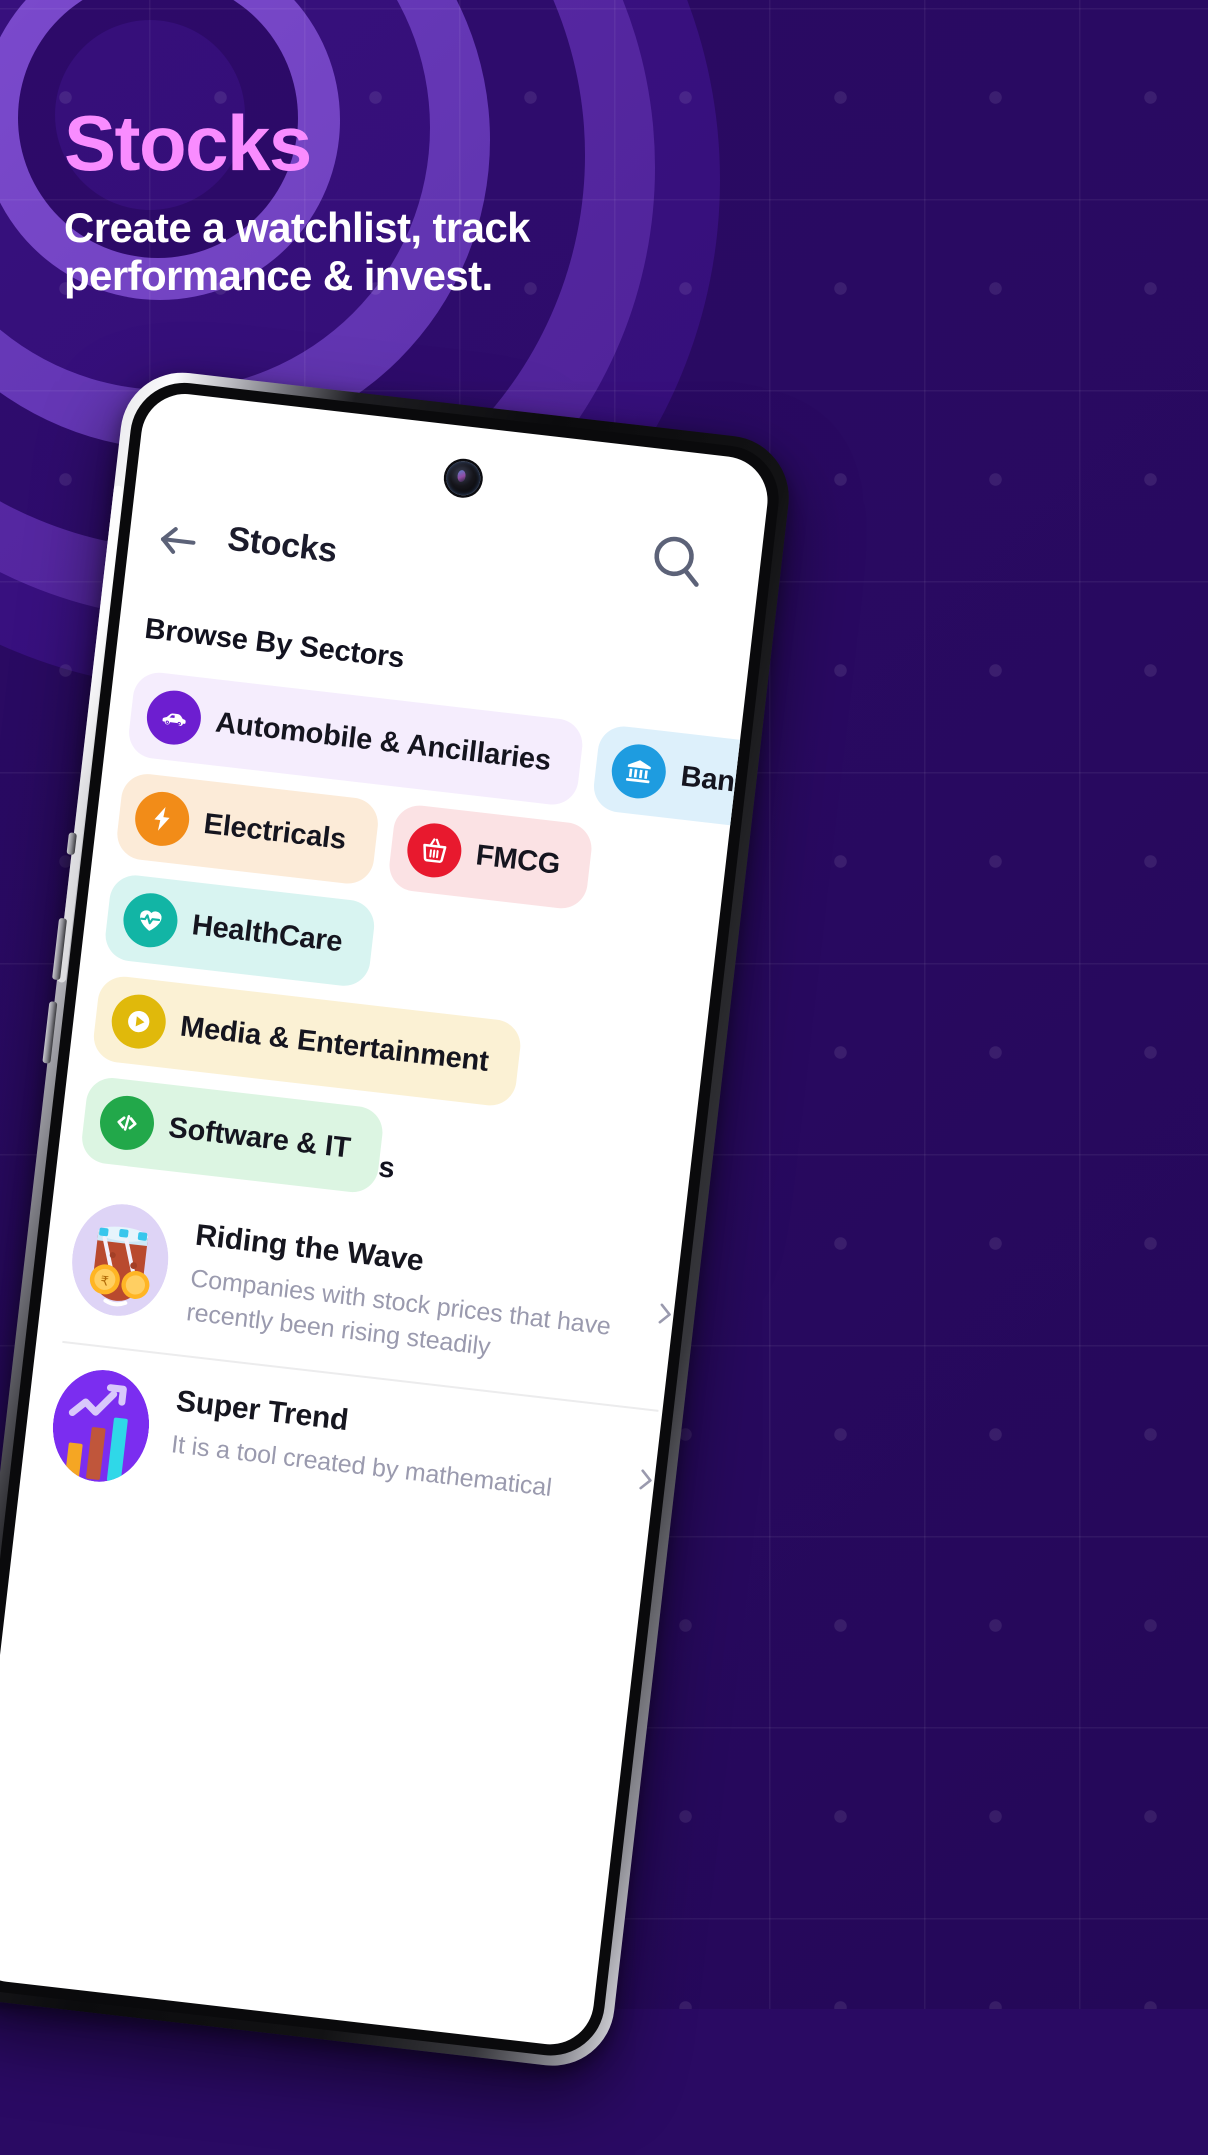 Image resolution: width=1208 pixels, height=2155 pixels. I want to click on app-title: Stocks, so click(282, 545).